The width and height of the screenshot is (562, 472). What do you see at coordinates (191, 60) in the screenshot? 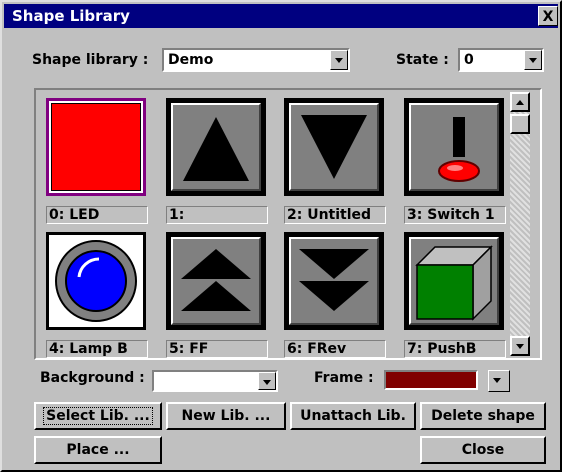
I see `shape-library-value: Demo` at bounding box center [191, 60].